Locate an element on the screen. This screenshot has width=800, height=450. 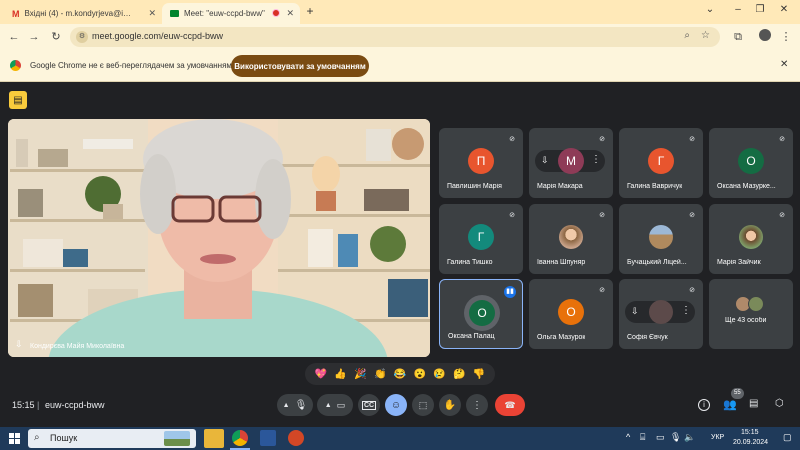
reaction-thinking: 🤔 is located at coordinates (459, 374).